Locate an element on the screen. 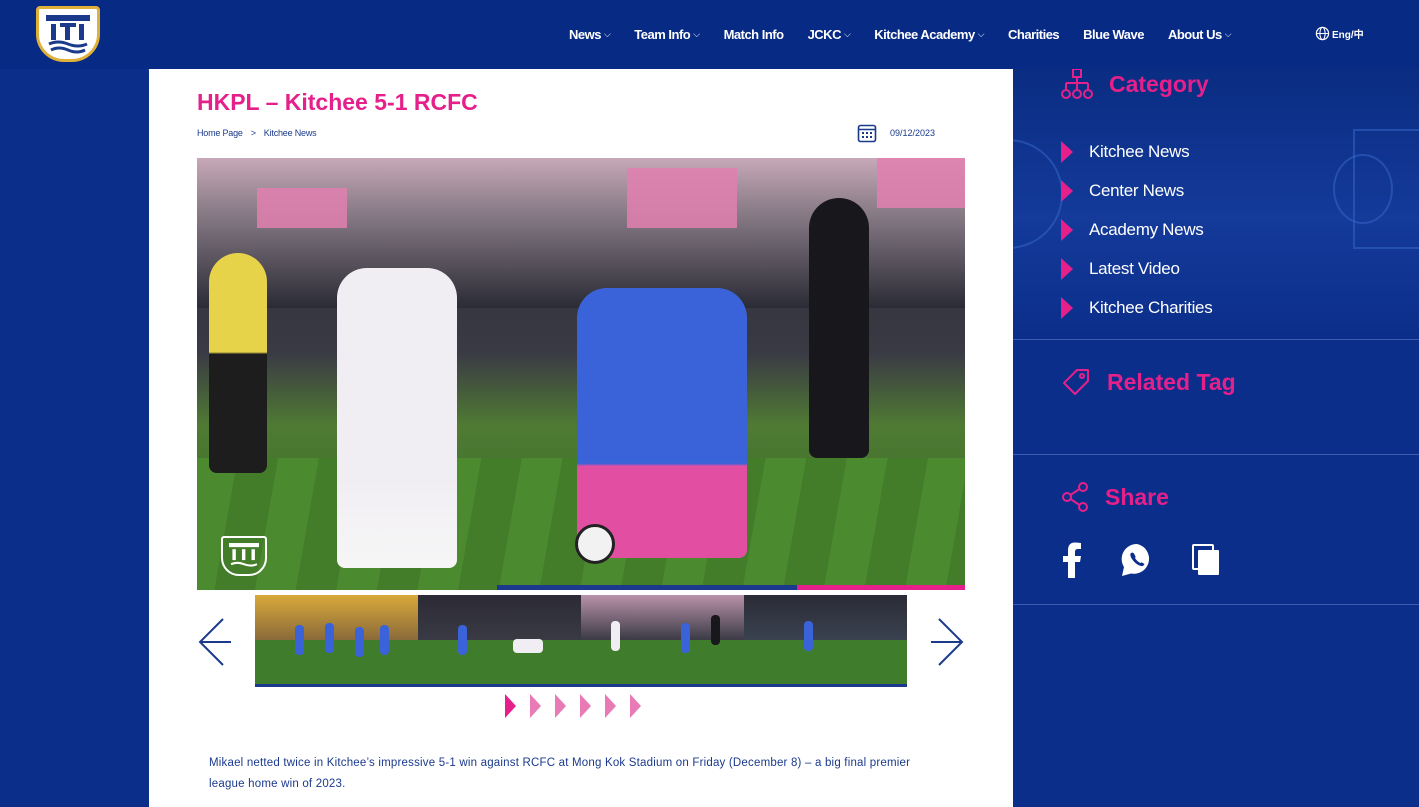 This screenshot has height=807, width=1419. nav-team-info-label: Team Info is located at coordinates (662, 34).